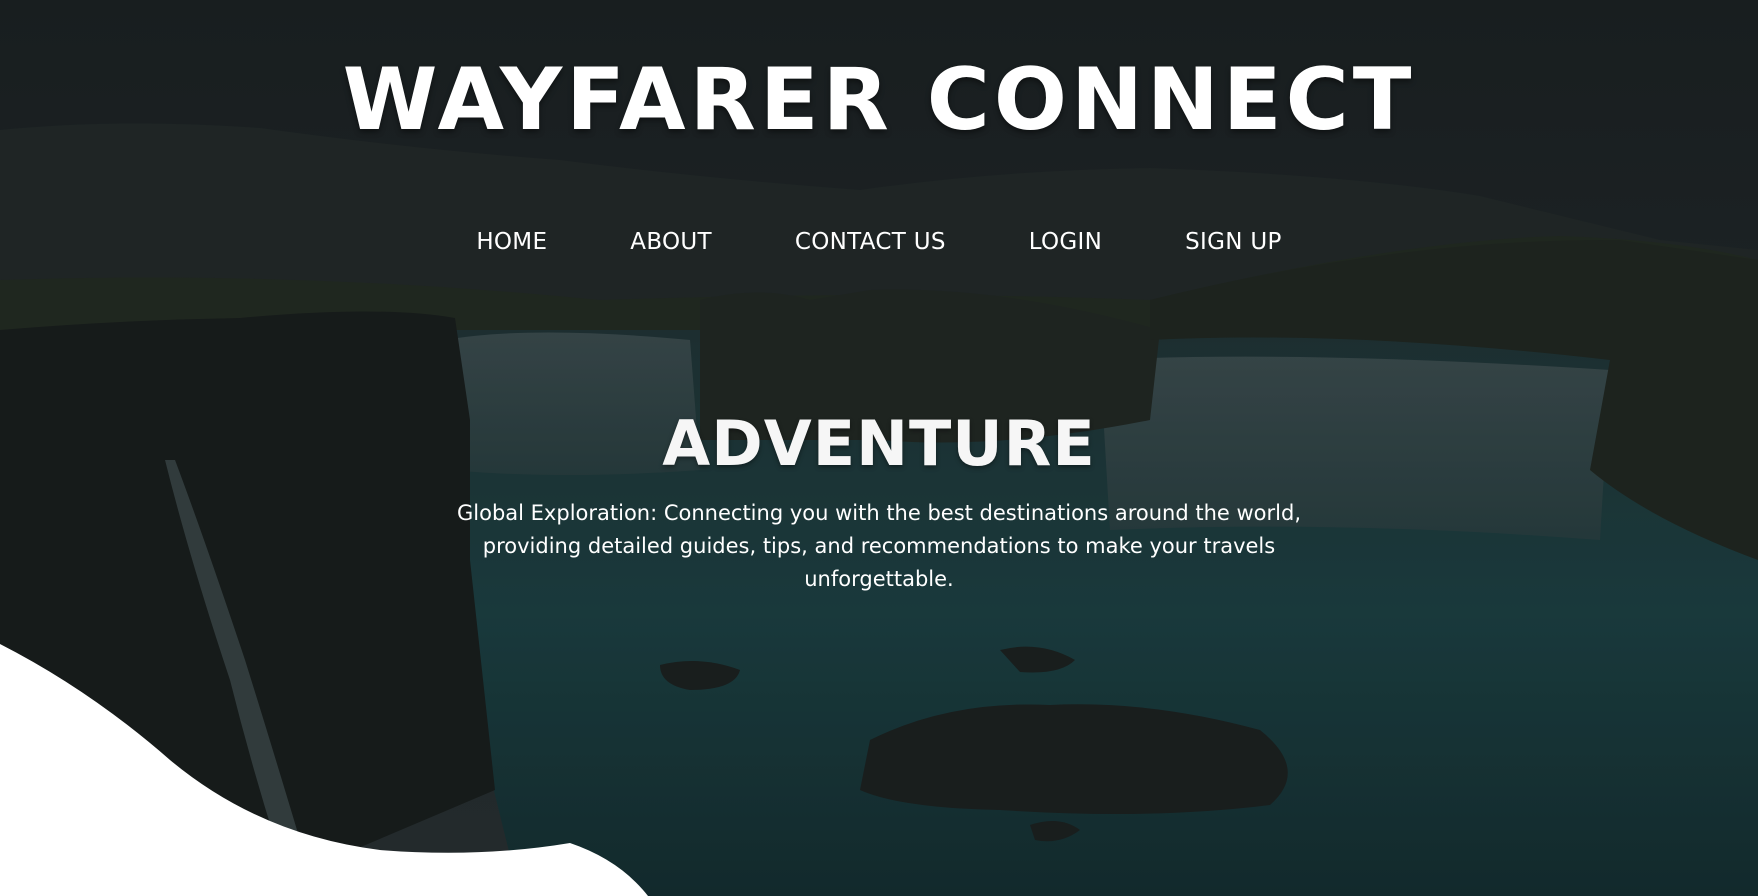  What do you see at coordinates (870, 242) in the screenshot?
I see `nav-item-contact-us: CONTACT US` at bounding box center [870, 242].